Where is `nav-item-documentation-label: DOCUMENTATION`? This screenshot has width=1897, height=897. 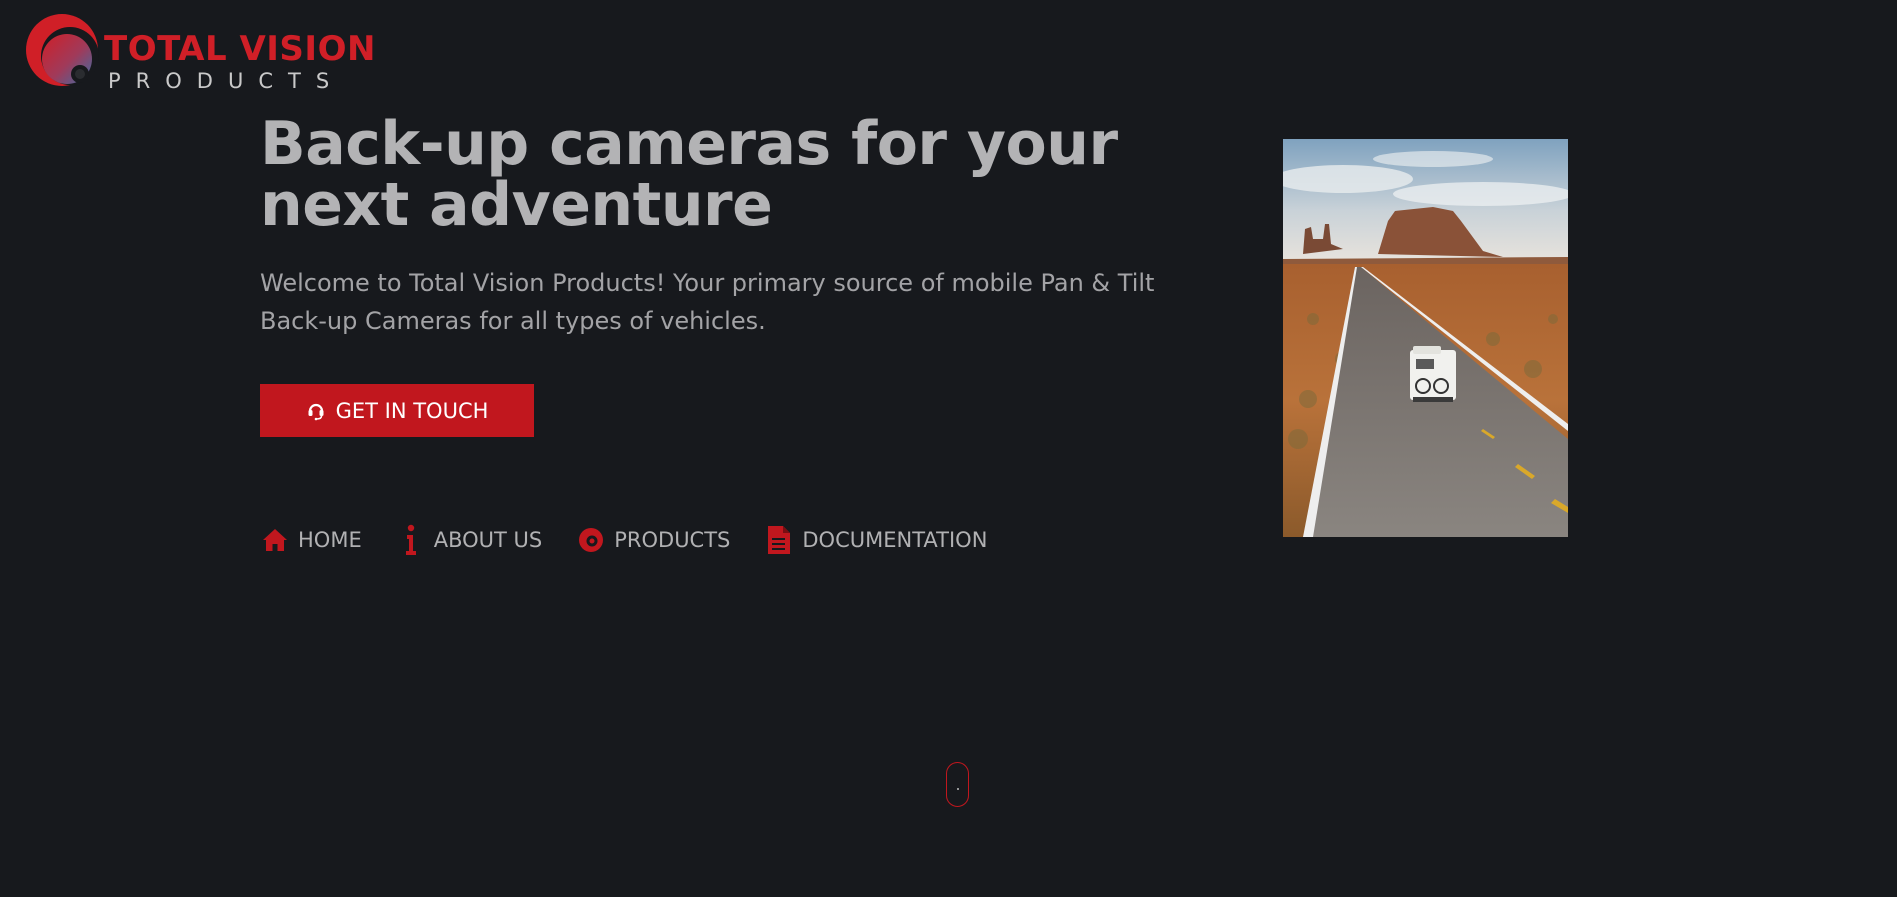 nav-item-documentation-label: DOCUMENTATION is located at coordinates (895, 540).